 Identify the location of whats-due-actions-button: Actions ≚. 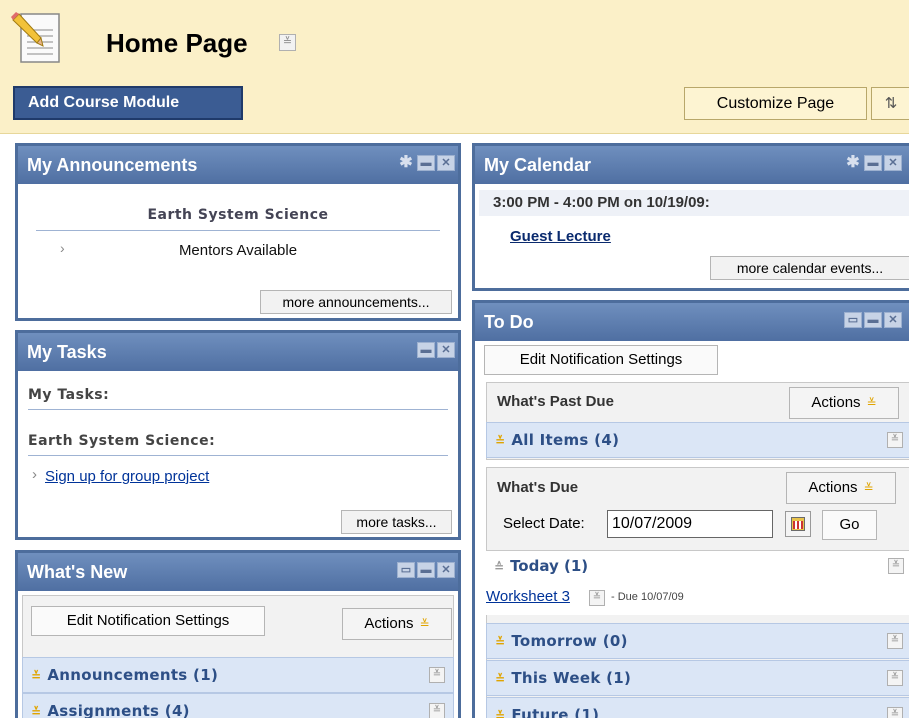
(841, 488).